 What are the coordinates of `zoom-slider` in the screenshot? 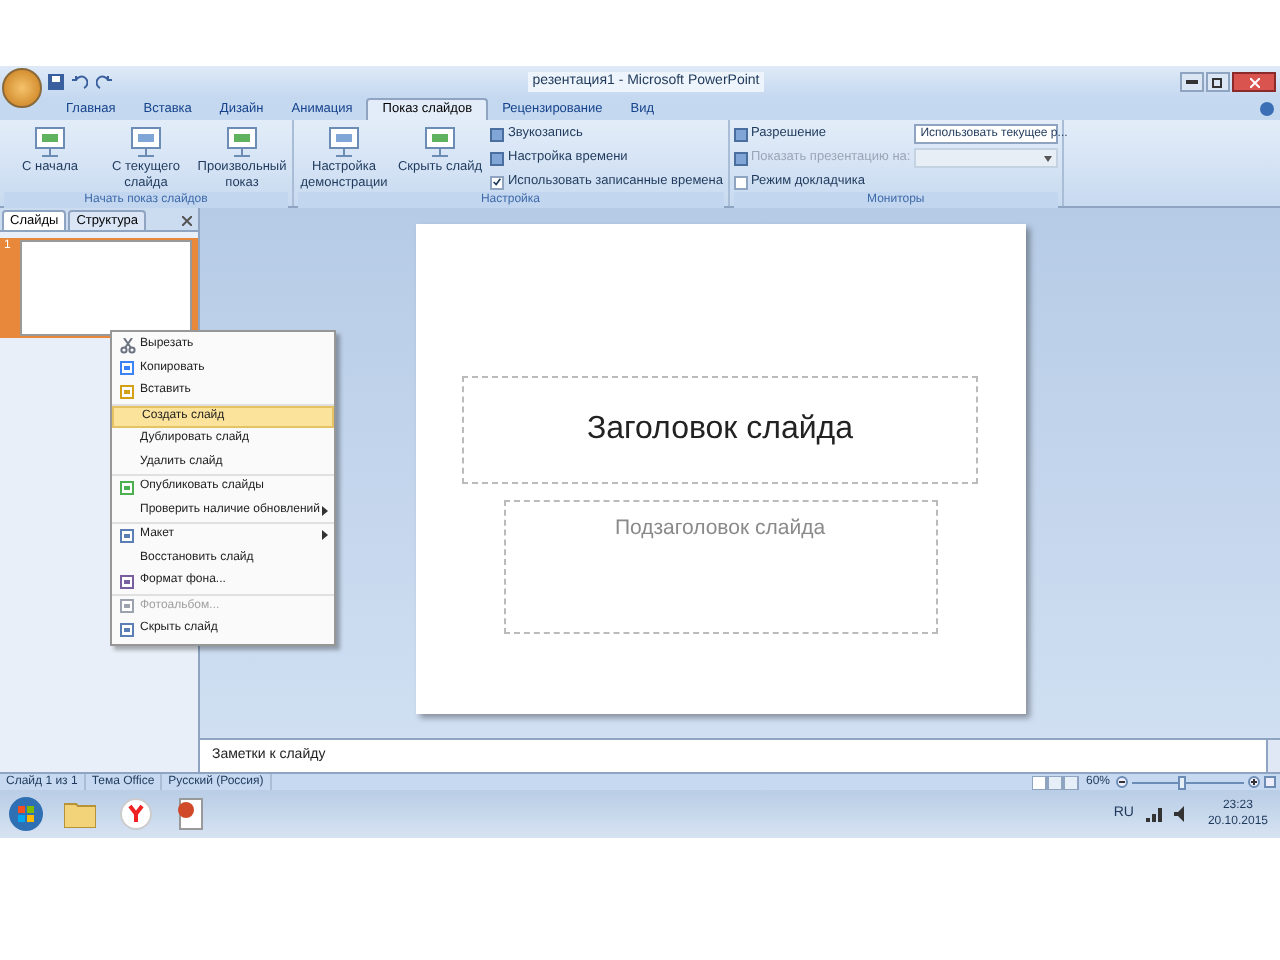 It's located at (1188, 782).